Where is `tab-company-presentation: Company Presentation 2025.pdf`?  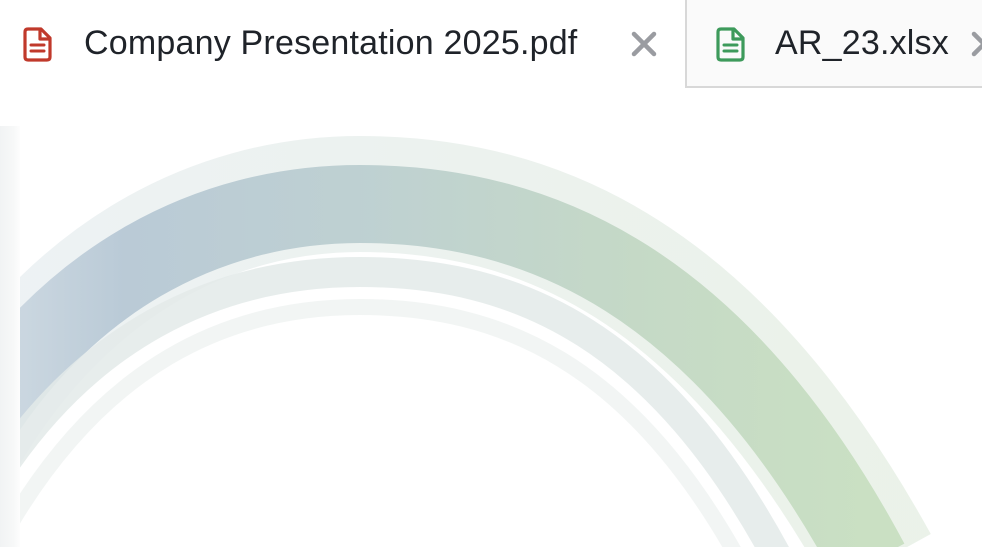 tab-company-presentation: Company Presentation 2025.pdf is located at coordinates (343, 44).